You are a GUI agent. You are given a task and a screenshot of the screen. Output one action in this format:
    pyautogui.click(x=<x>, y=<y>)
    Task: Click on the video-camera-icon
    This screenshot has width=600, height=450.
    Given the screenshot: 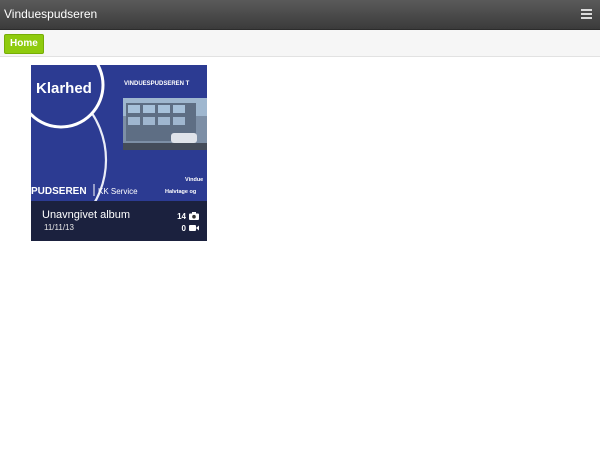 What is the action you would take?
    pyautogui.click(x=194, y=228)
    